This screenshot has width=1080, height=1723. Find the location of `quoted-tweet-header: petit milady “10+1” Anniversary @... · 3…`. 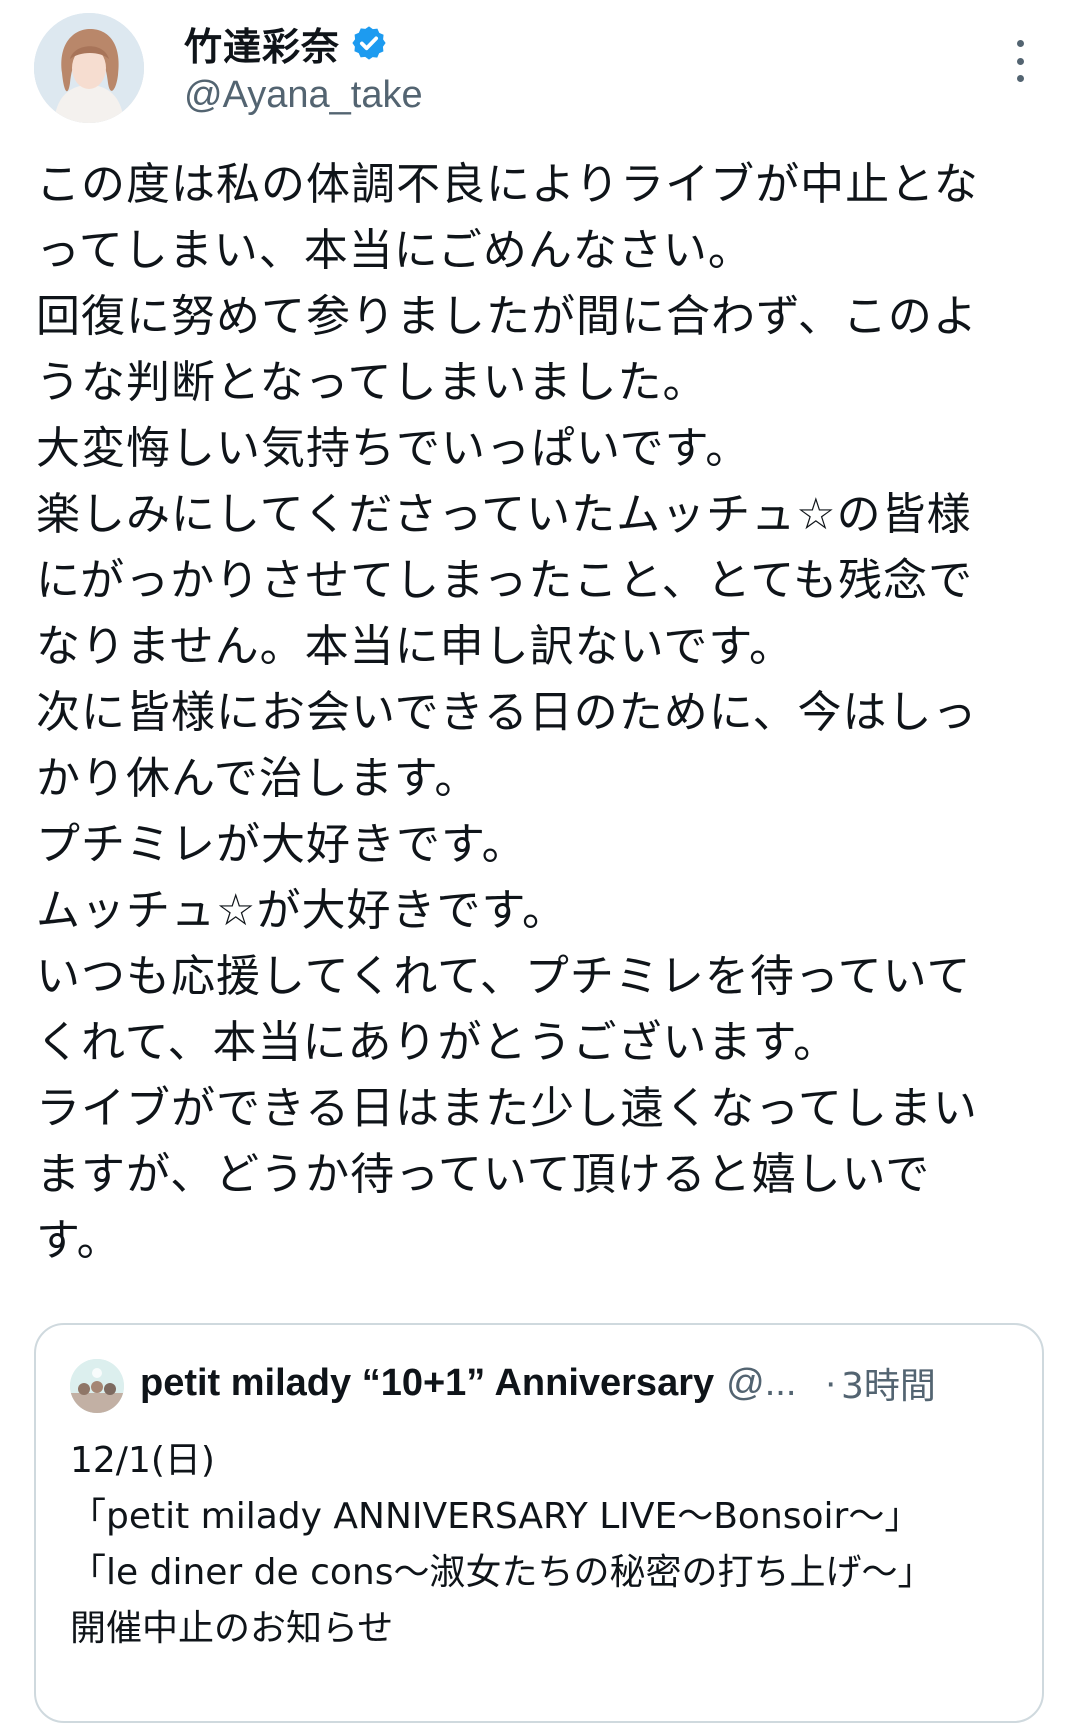

quoted-tweet-header: petit milady “10+1” Anniversary @... · 3… is located at coordinates (585, 1383).